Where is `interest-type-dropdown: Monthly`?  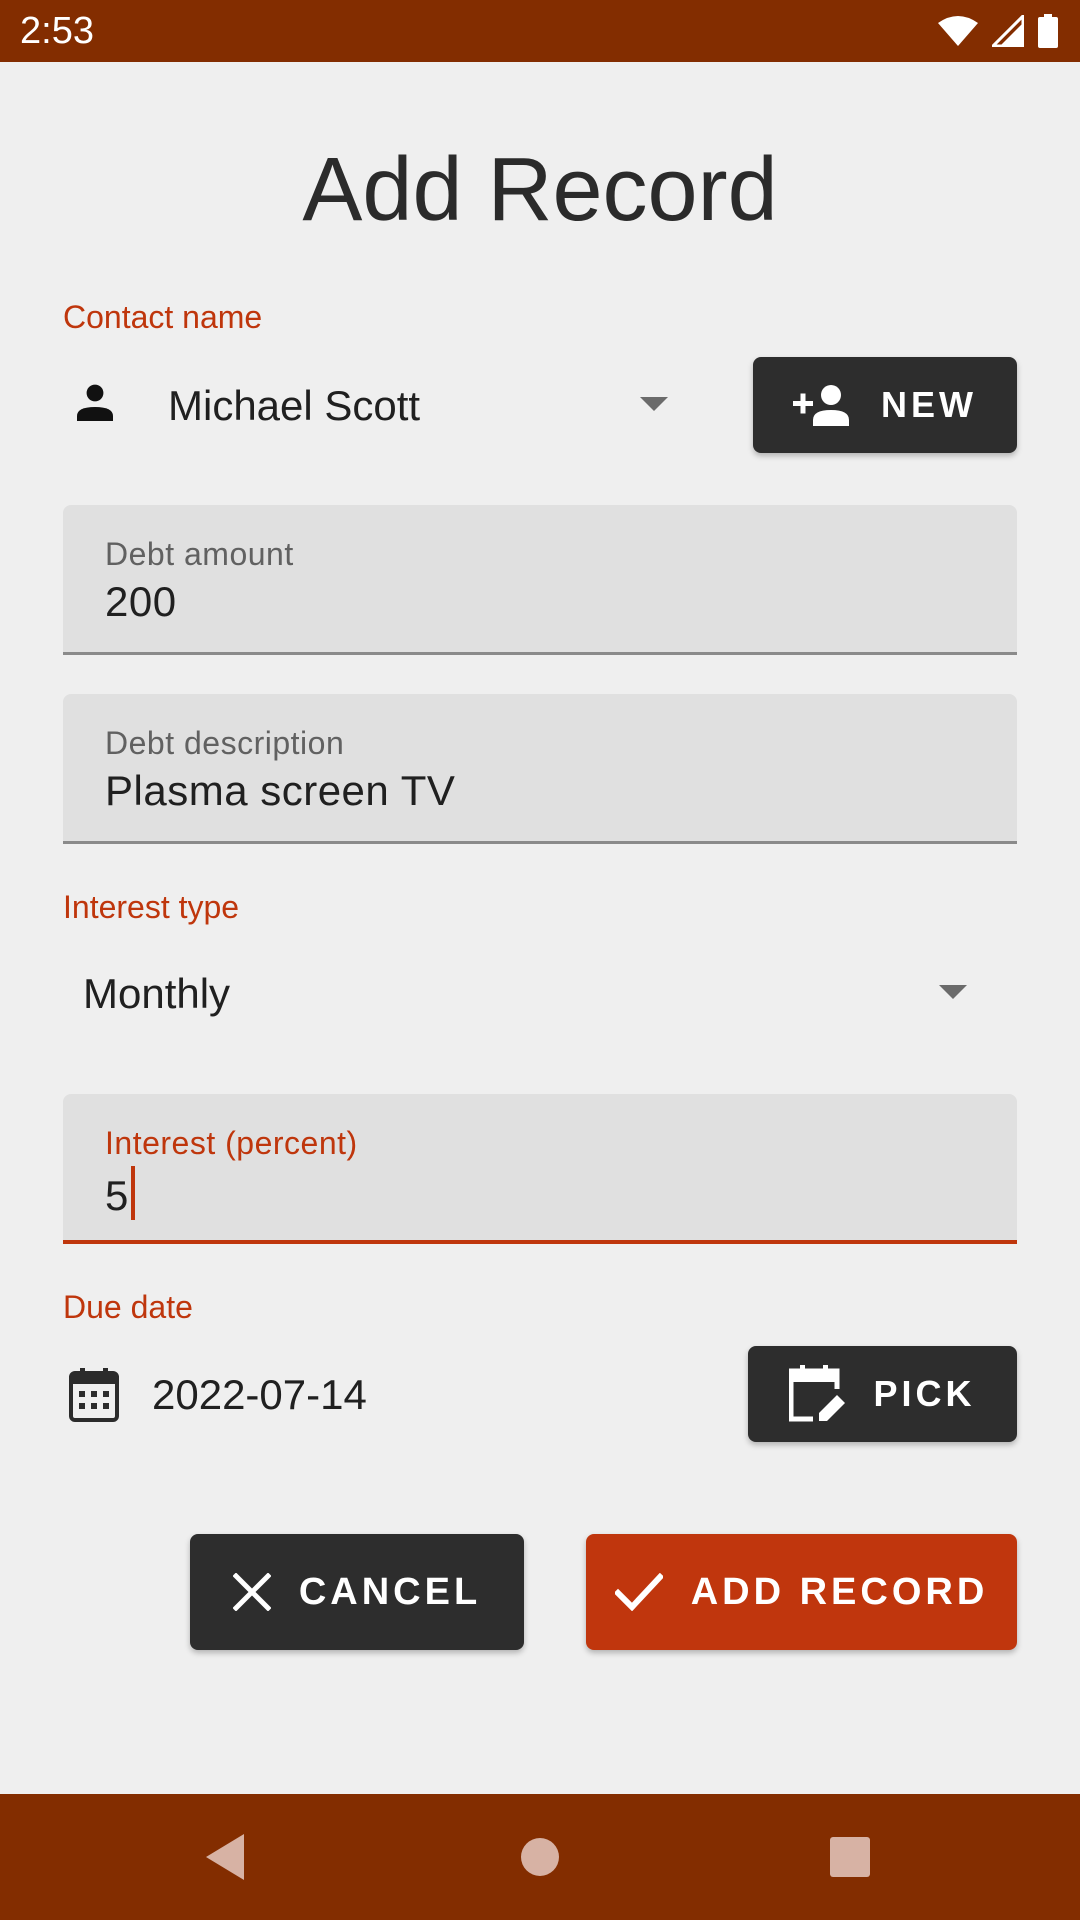 interest-type-dropdown: Monthly is located at coordinates (540, 995).